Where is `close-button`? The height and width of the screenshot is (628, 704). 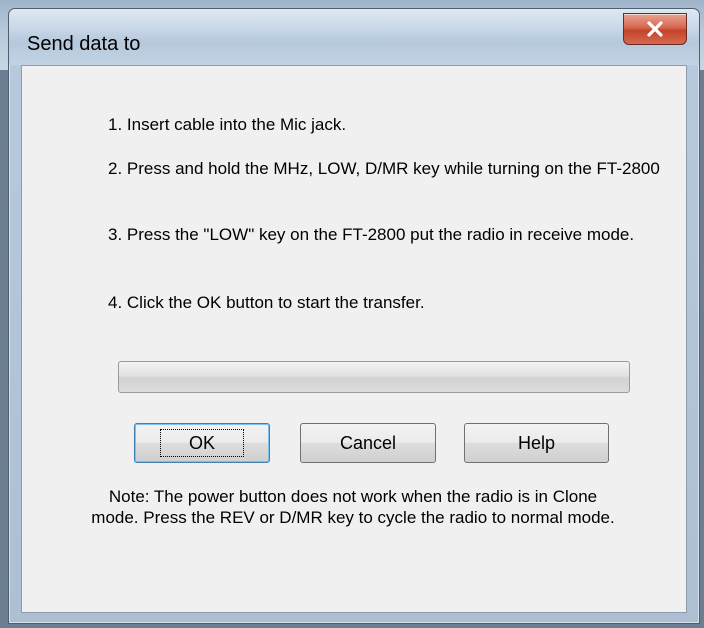
close-button is located at coordinates (655, 29).